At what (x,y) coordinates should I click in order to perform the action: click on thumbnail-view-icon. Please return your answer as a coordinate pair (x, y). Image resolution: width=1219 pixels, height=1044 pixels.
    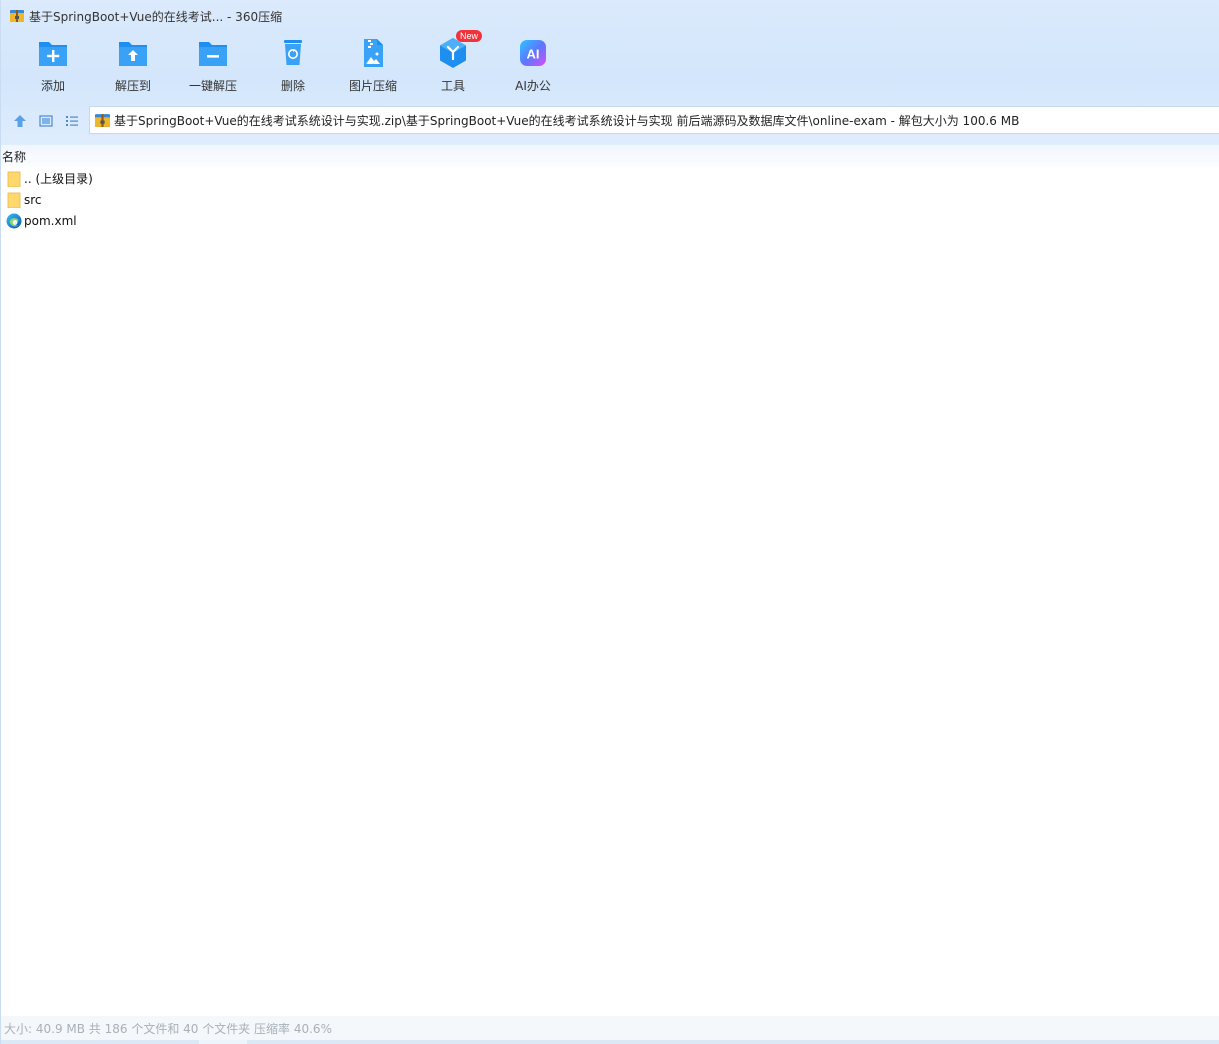
    Looking at the image, I should click on (46, 121).